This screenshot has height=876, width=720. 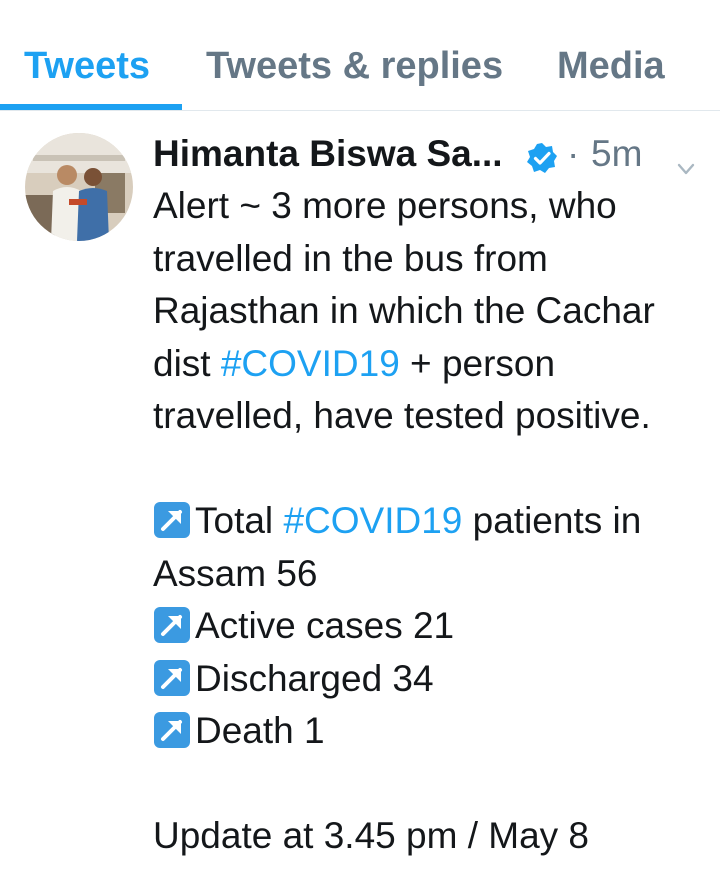 I want to click on tweet-line: Discharged 34, so click(x=433, y=679).